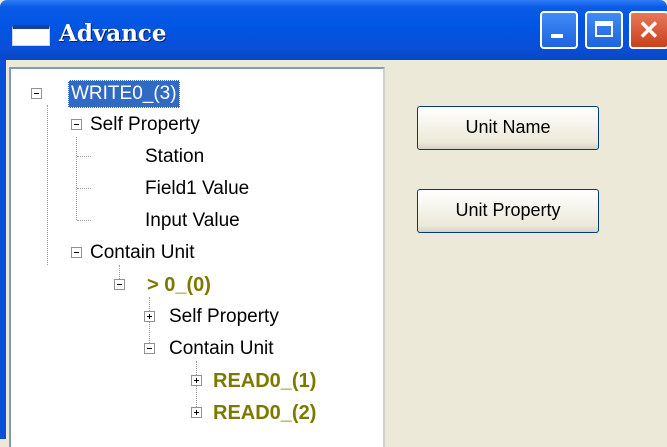 The image size is (667, 447). What do you see at coordinates (224, 317) in the screenshot?
I see `tree-node-child-self-property: Self Property` at bounding box center [224, 317].